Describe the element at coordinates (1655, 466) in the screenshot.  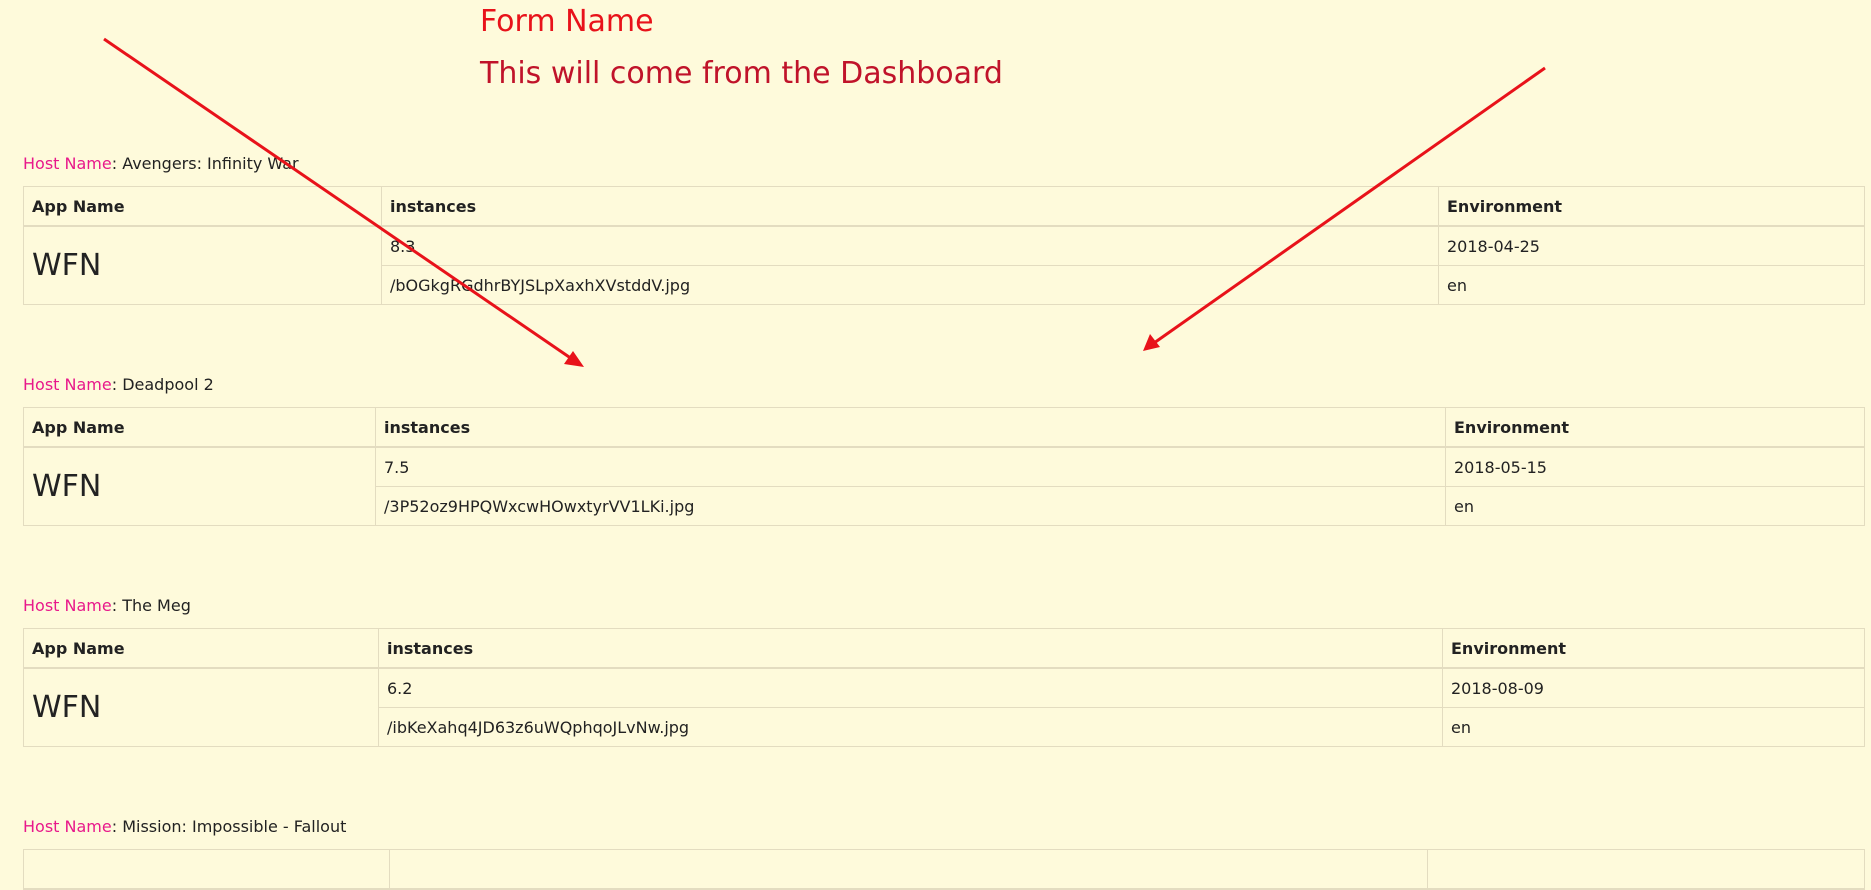
I see `env-date-cell: 2018-05-15` at that location.